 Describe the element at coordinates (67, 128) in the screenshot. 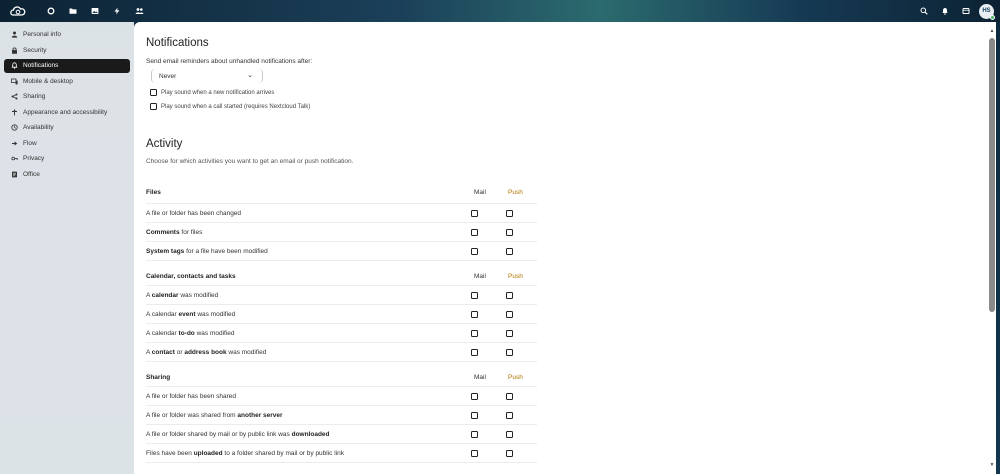

I see `sidebar-item-availability: Availability` at that location.